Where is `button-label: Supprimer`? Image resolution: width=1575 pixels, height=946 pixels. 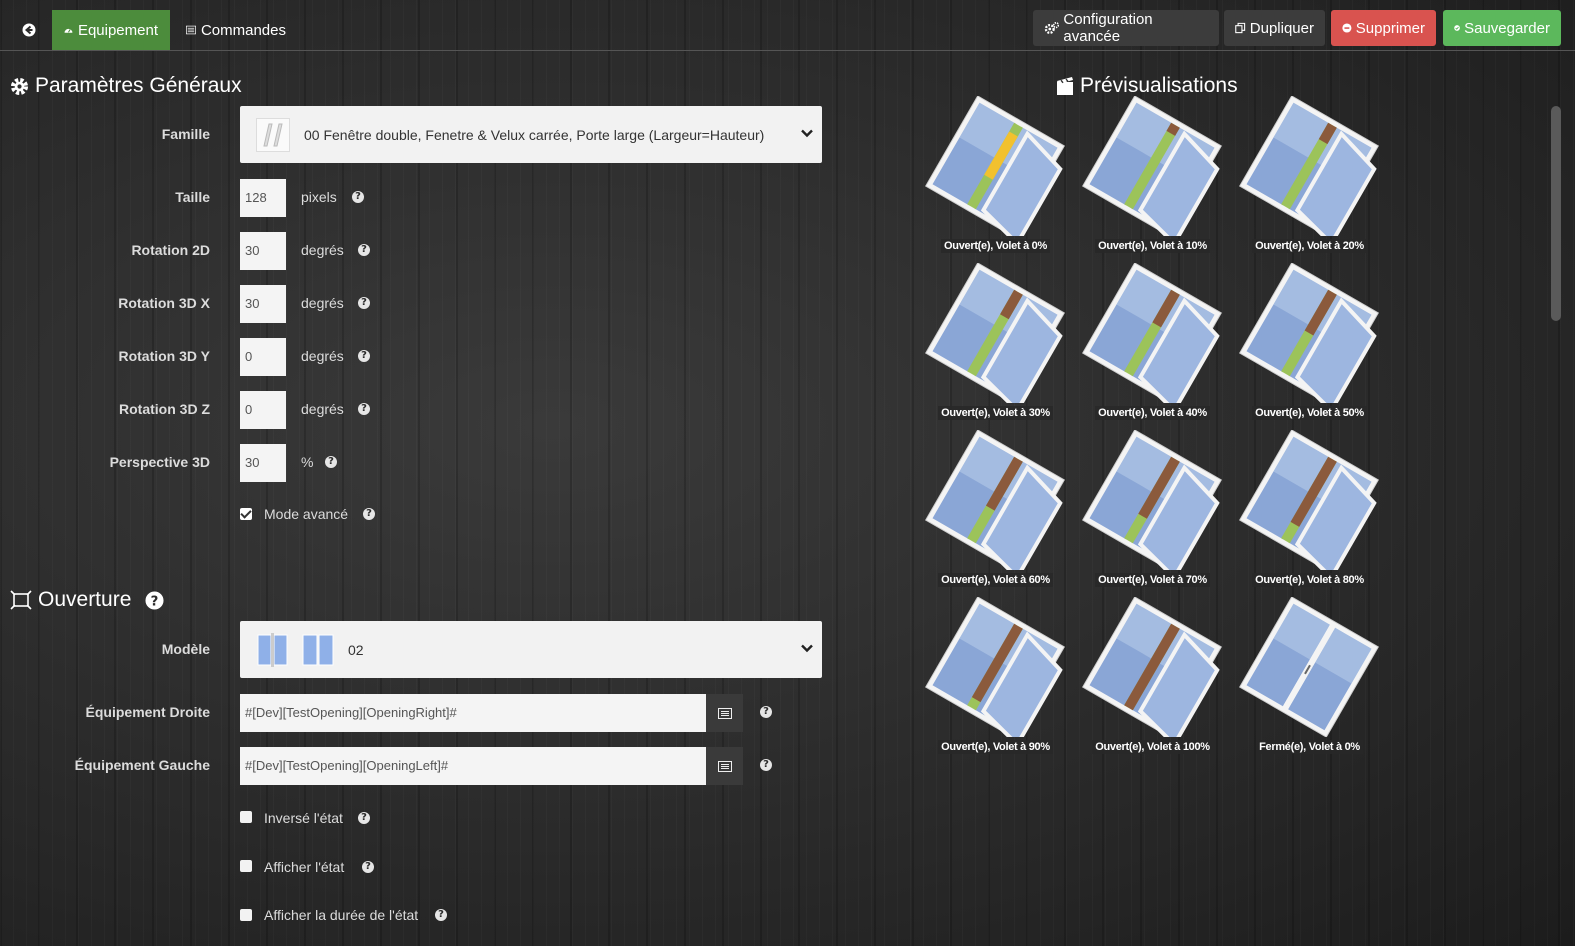
button-label: Supprimer is located at coordinates (1390, 28).